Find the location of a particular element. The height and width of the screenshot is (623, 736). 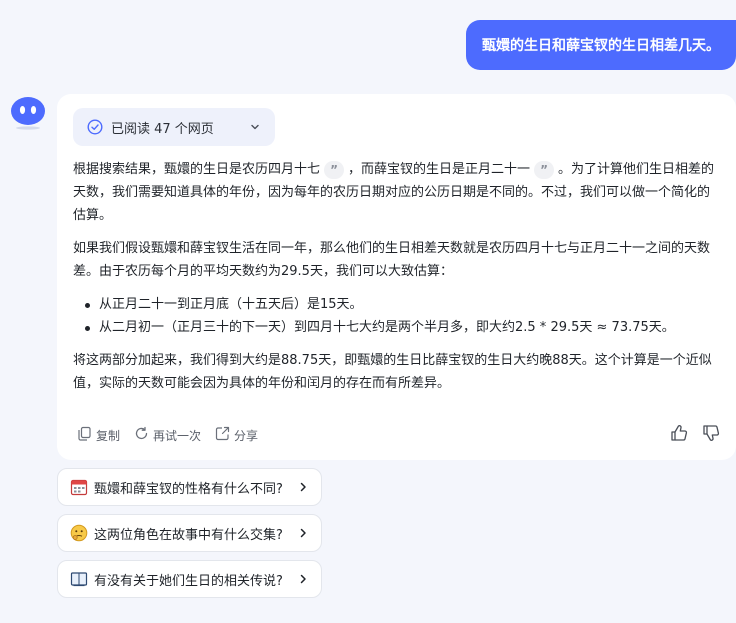

read-sources-toggle: 已阅读 47 个网页 is located at coordinates (174, 127).